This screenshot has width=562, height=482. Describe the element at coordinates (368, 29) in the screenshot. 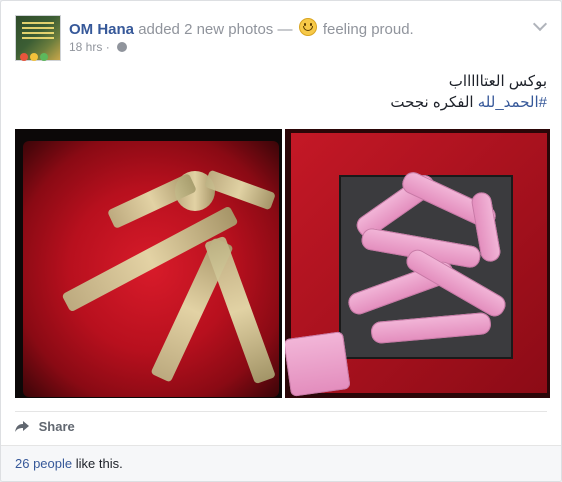

I see `feeling-text: feeling proud.` at that location.